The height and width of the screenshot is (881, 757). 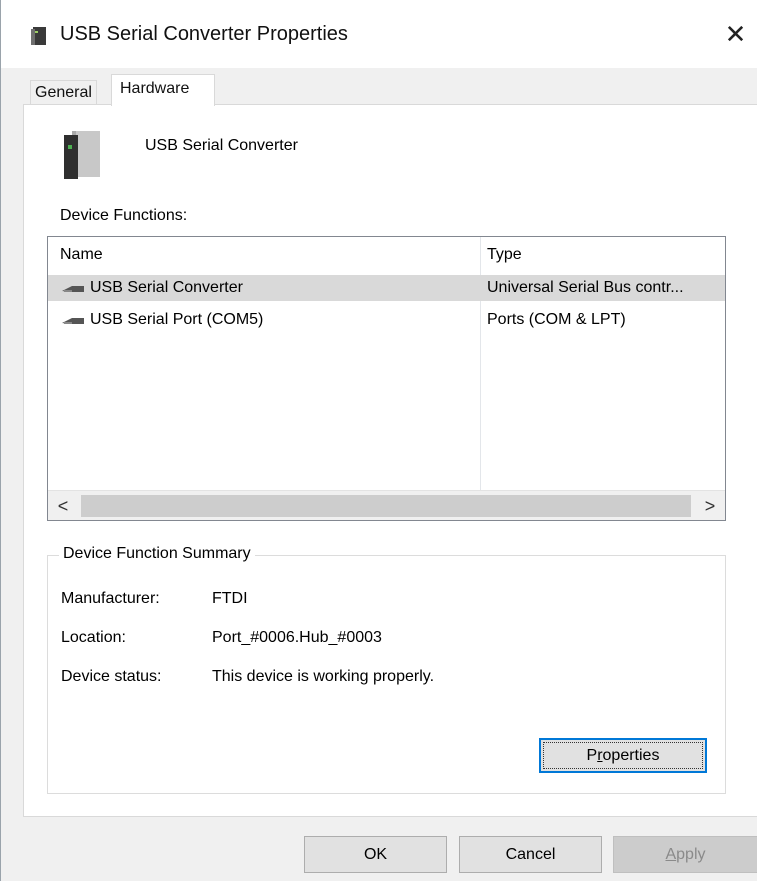 I want to click on location-label: Location:, so click(x=93, y=637).